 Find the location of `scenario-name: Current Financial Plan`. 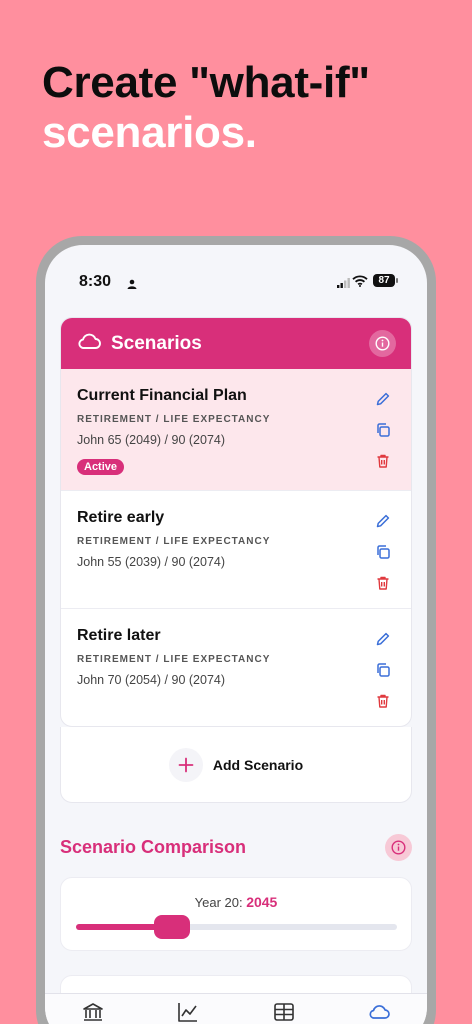

scenario-name: Current Financial Plan is located at coordinates (162, 395).